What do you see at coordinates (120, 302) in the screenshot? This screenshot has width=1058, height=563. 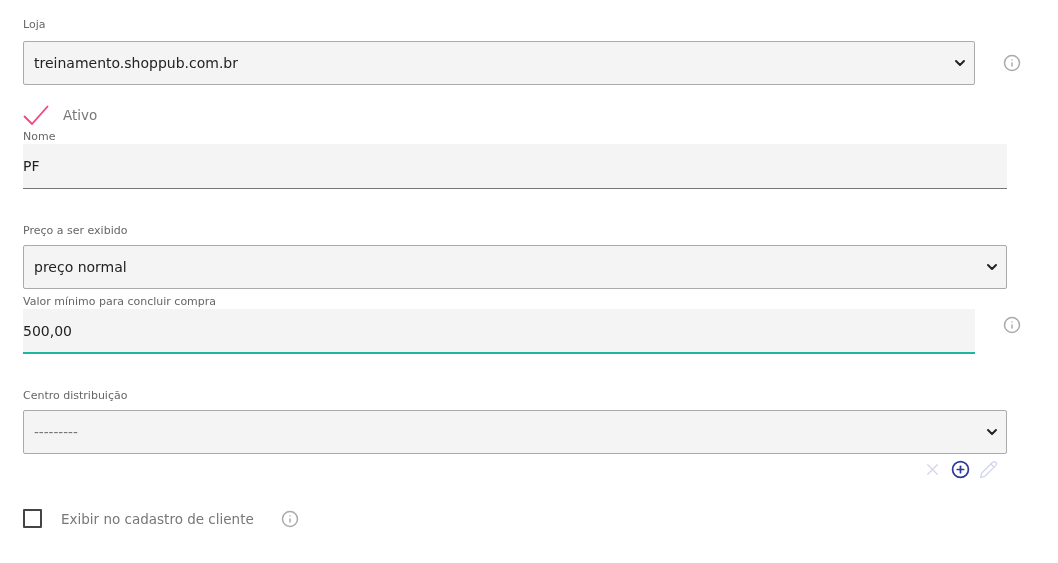 I see `field-label: Valor mínimo para concluir compra` at bounding box center [120, 302].